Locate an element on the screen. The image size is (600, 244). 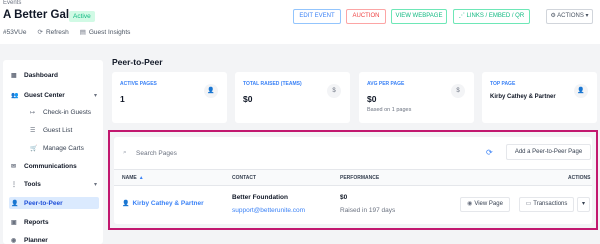
event-code-label: #53VUe is located at coordinates (15, 32).